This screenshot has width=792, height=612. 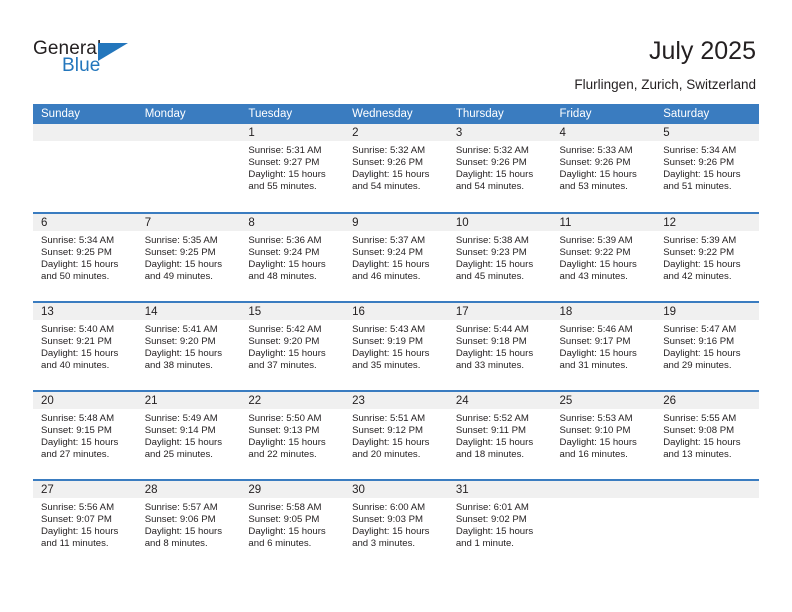 What do you see at coordinates (282, 455) in the screenshot?
I see `daylight-text-line2: and 22 minutes.` at bounding box center [282, 455].